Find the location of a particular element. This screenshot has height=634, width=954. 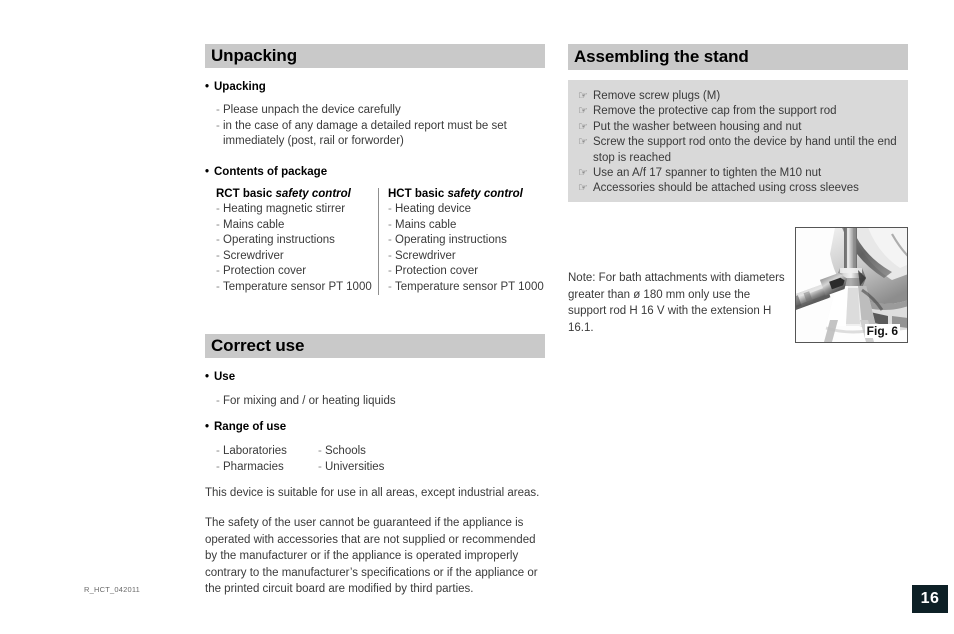

list-item-continuation: immediately (post, rail or forworder) is located at coordinates (361, 142).